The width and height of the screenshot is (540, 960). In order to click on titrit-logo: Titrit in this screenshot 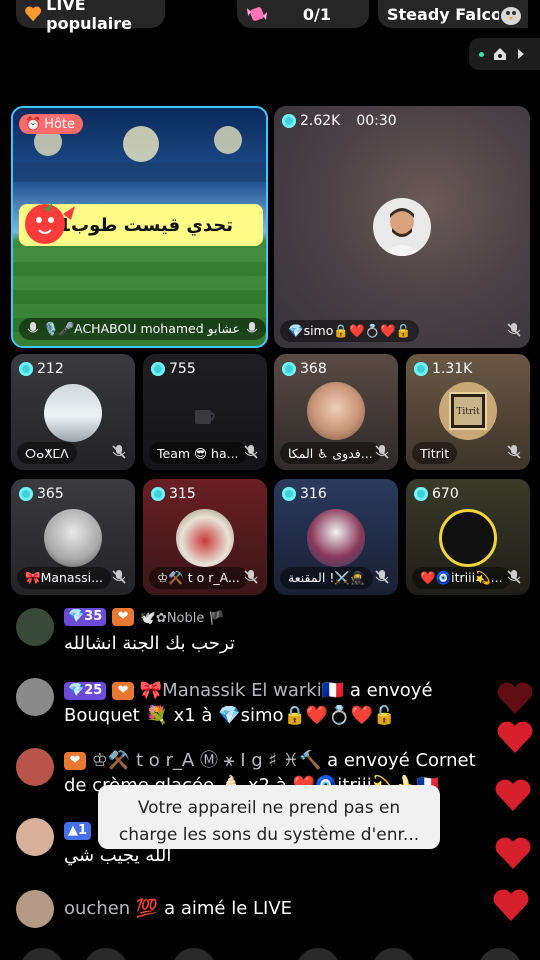, I will do `click(468, 411)`.